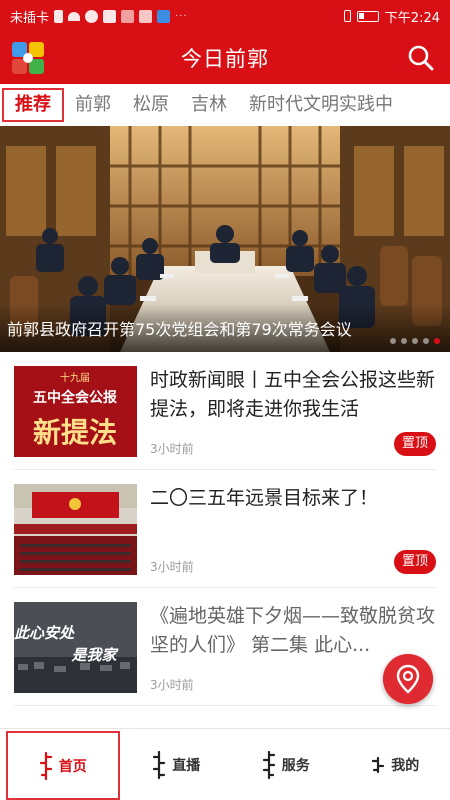  Describe the element at coordinates (225, 16) in the screenshot. I see `status-bar: 未插卡 ··· 下午2:24` at that location.